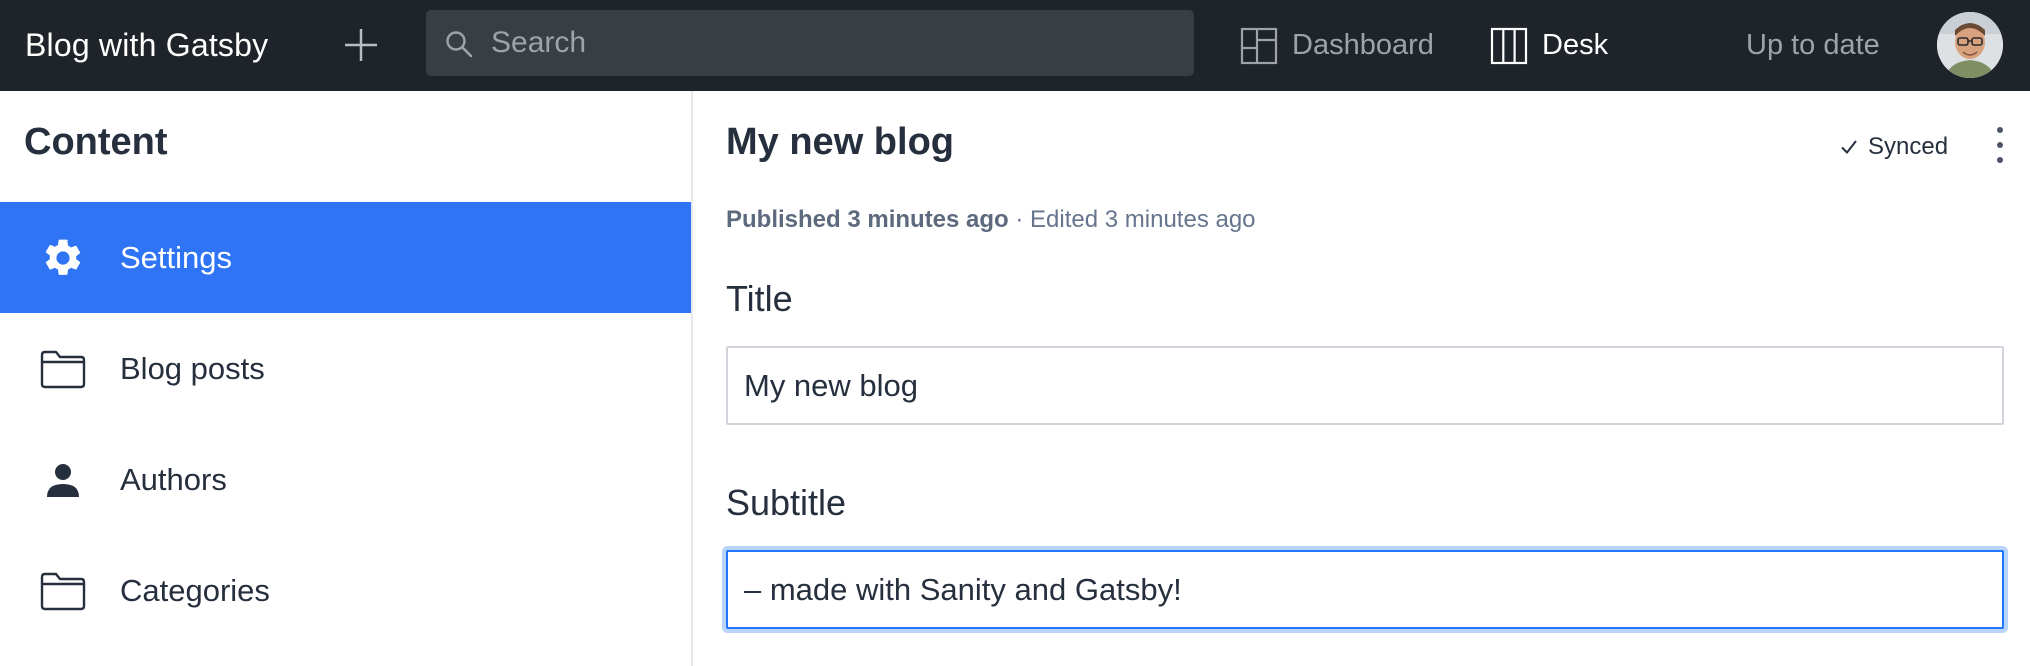 This screenshot has width=2030, height=666. I want to click on subtitle-field-label: Subtitle, so click(786, 502).